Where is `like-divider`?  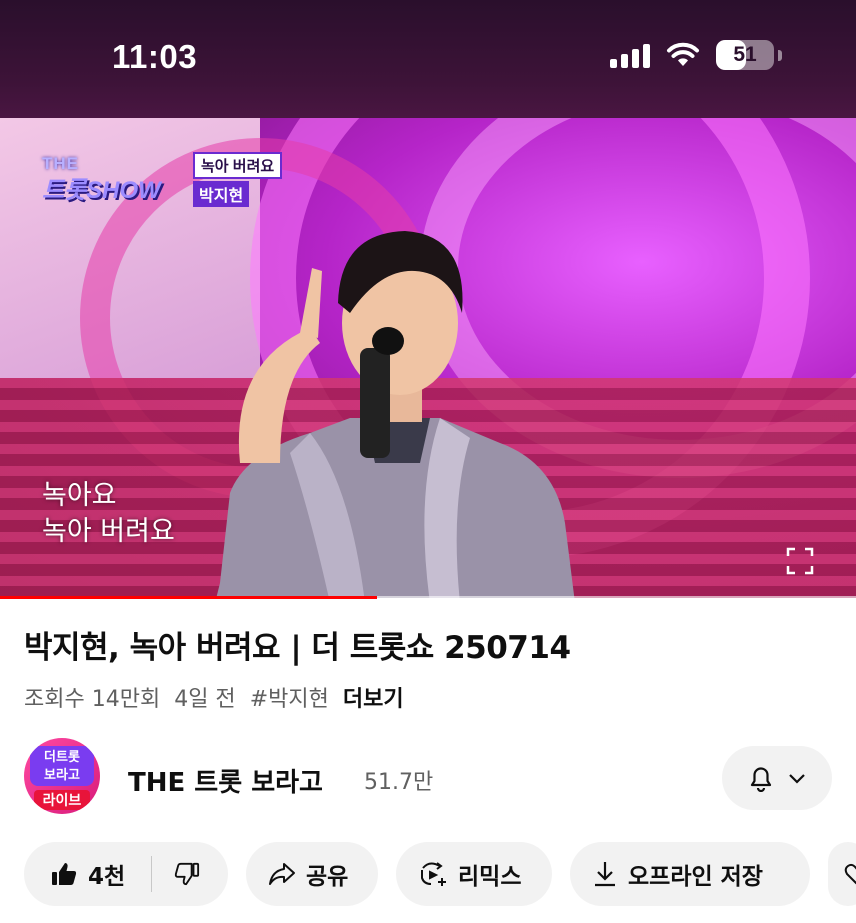 like-divider is located at coordinates (152, 874).